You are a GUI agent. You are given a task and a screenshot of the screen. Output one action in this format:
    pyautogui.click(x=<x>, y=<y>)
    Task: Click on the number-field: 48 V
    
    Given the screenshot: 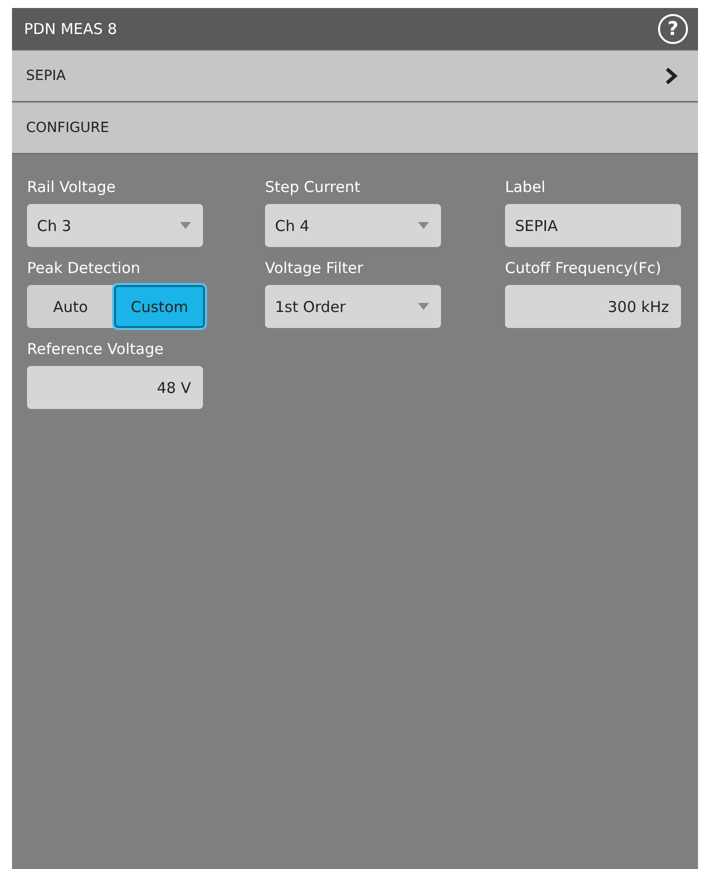 What is the action you would take?
    pyautogui.click(x=115, y=387)
    